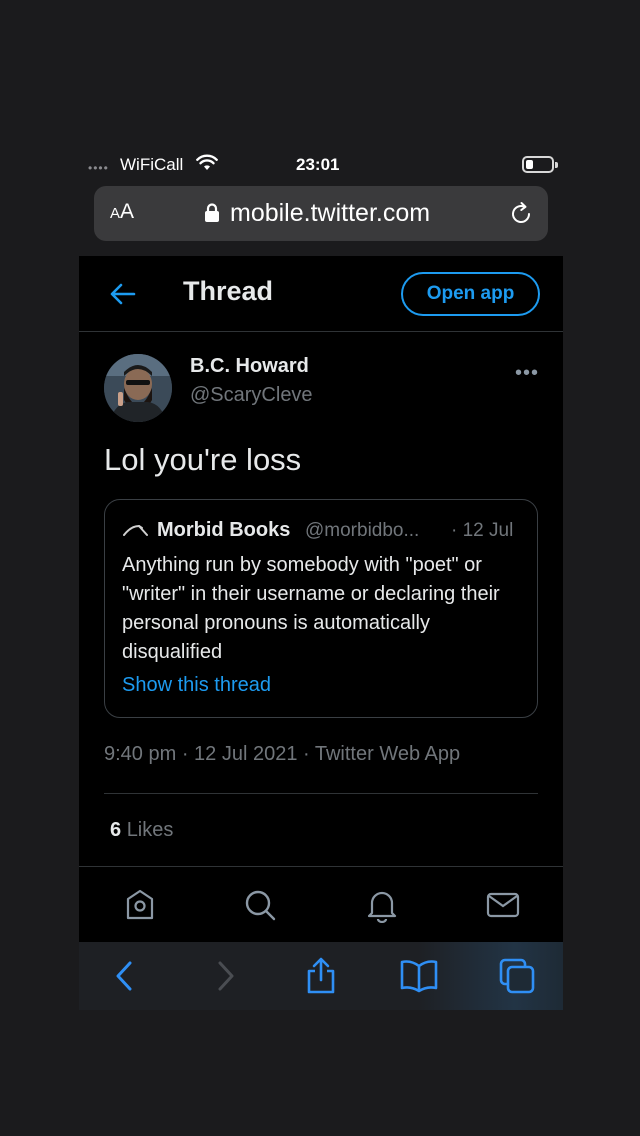 This screenshot has height=1136, width=640. What do you see at coordinates (136, 532) in the screenshot?
I see `quoted-avatar-icon` at bounding box center [136, 532].